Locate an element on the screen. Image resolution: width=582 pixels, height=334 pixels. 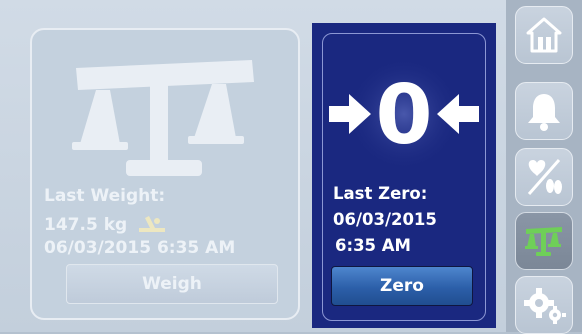
zero-graphic: 0 is located at coordinates (404, 114).